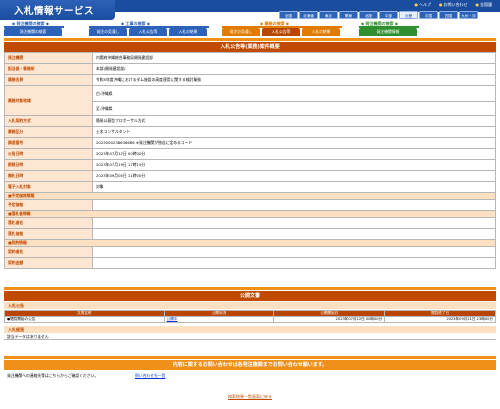 The width and height of the screenshot is (500, 409). I want to click on tab-services-outlook: 発注の見通し, so click(241, 32).